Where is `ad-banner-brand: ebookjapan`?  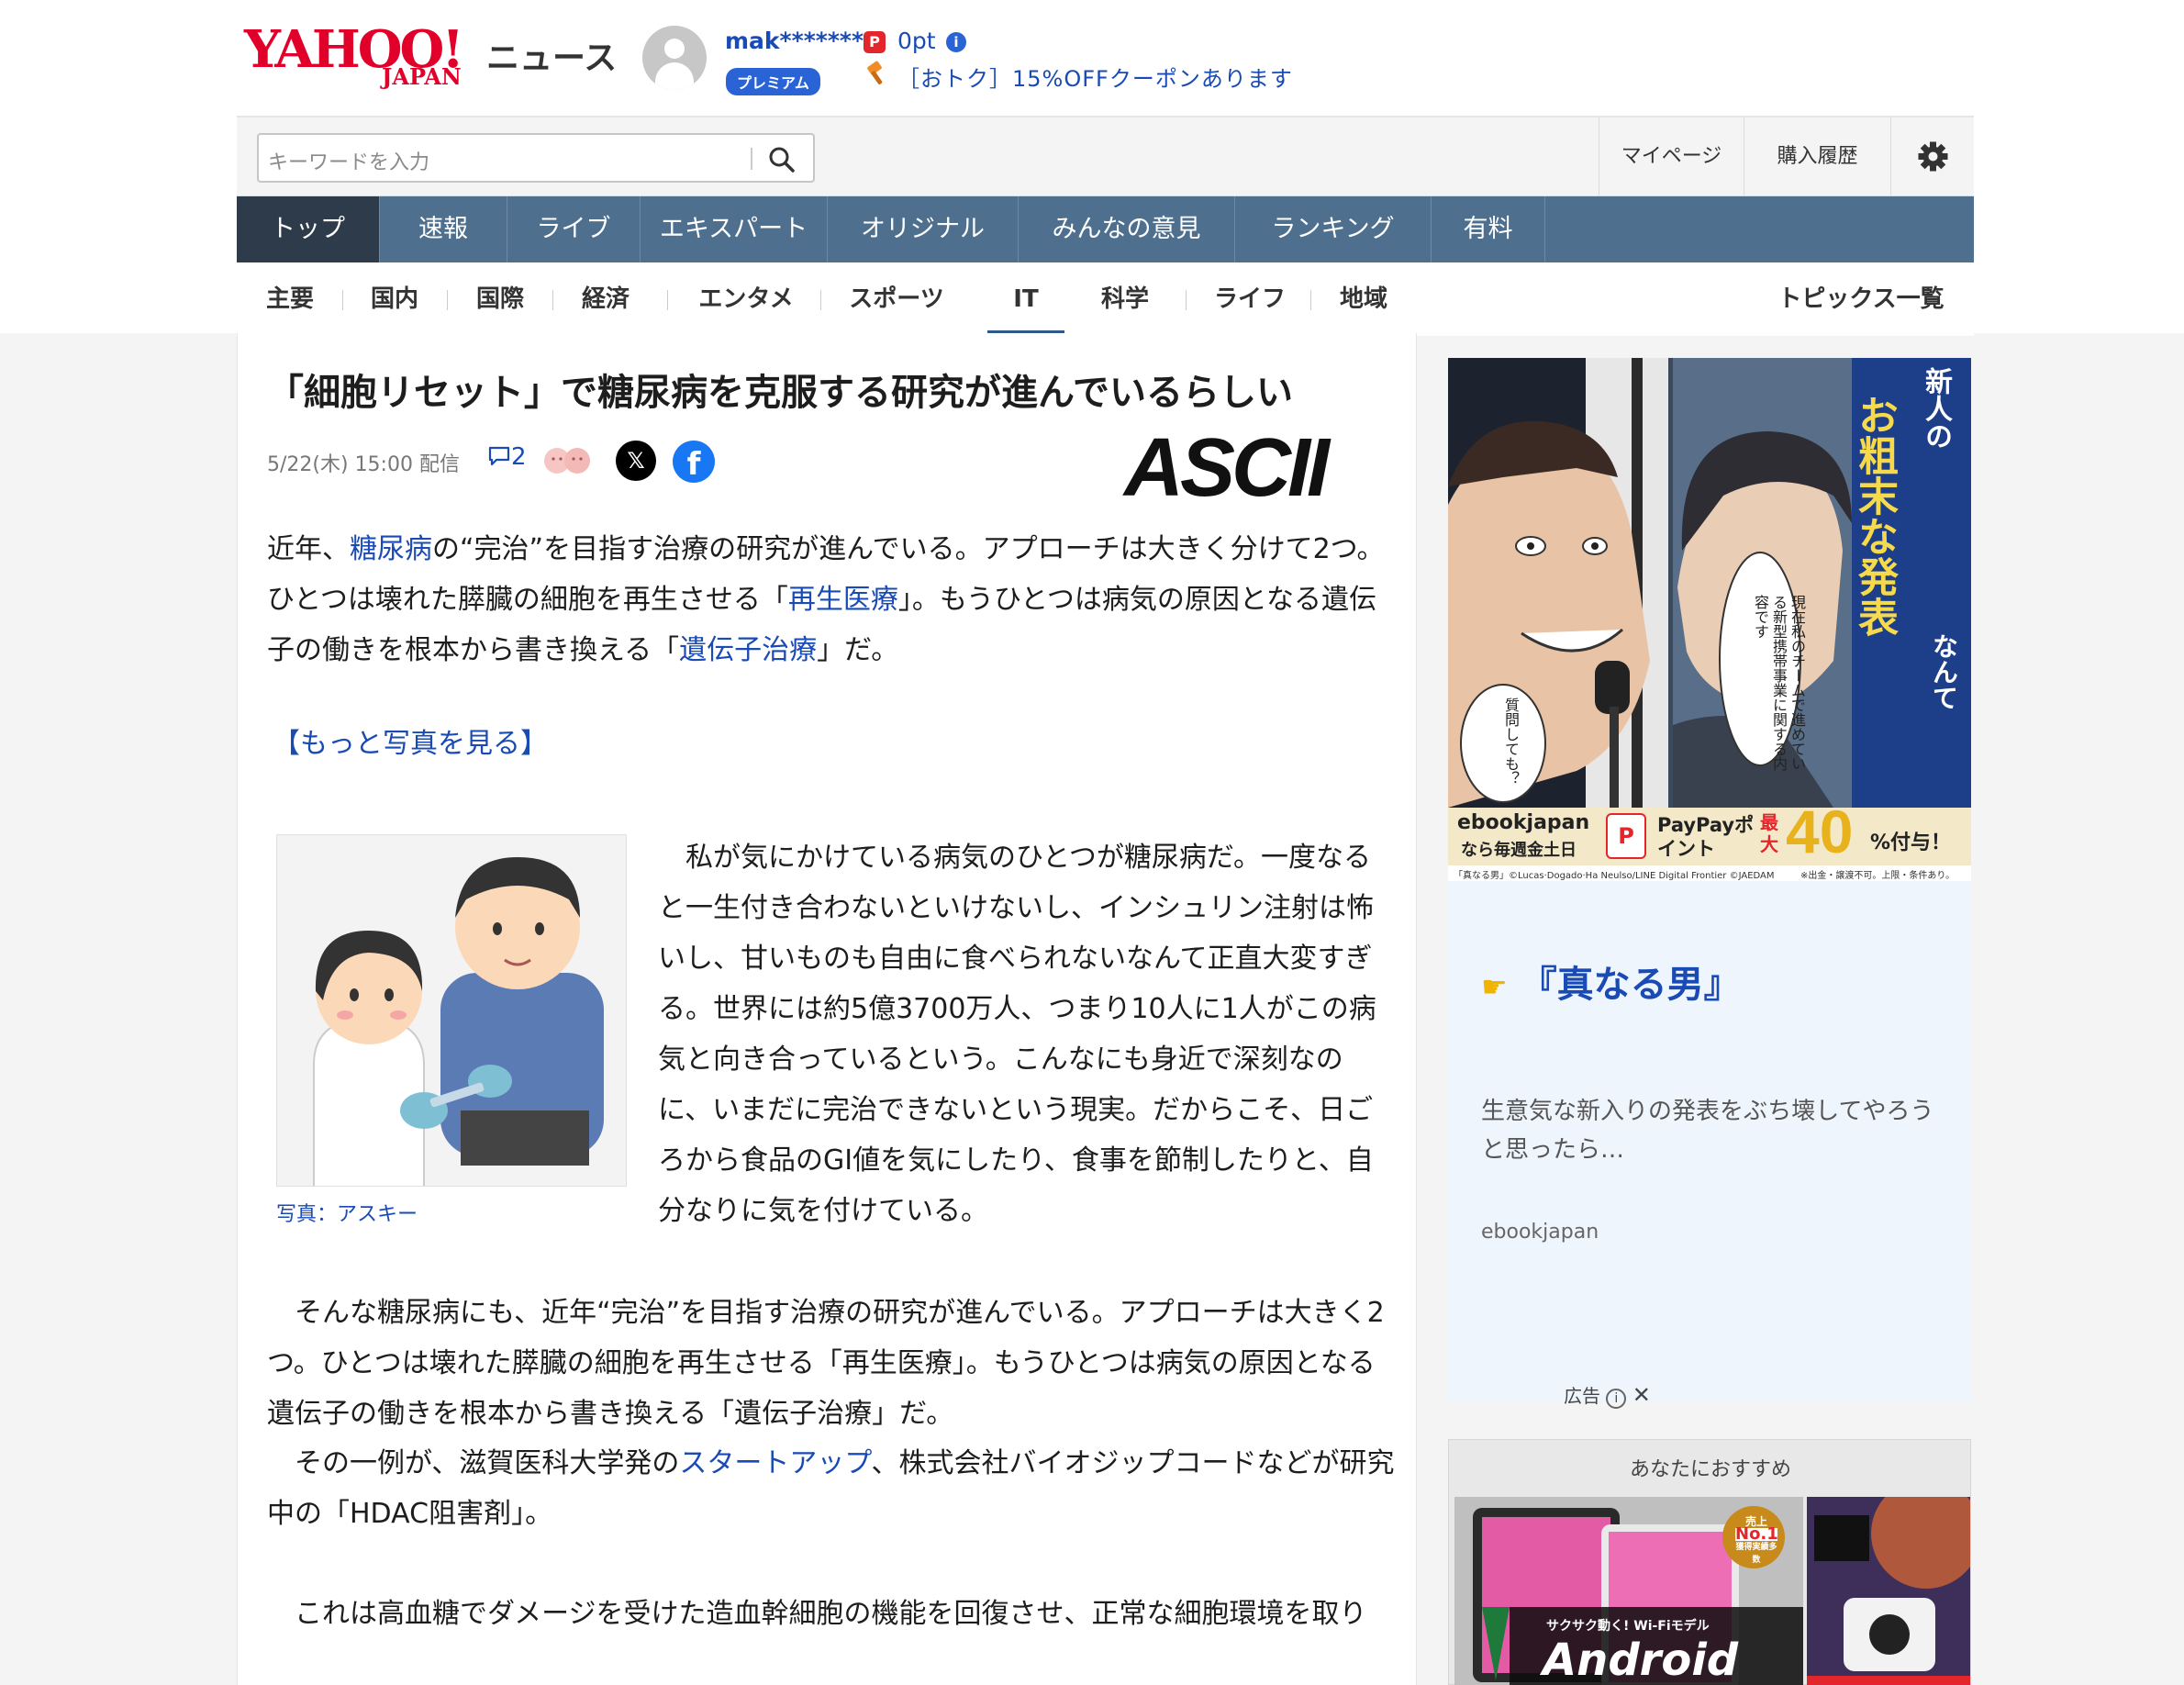
ad-banner-brand: ebookjapan is located at coordinates (1523, 822).